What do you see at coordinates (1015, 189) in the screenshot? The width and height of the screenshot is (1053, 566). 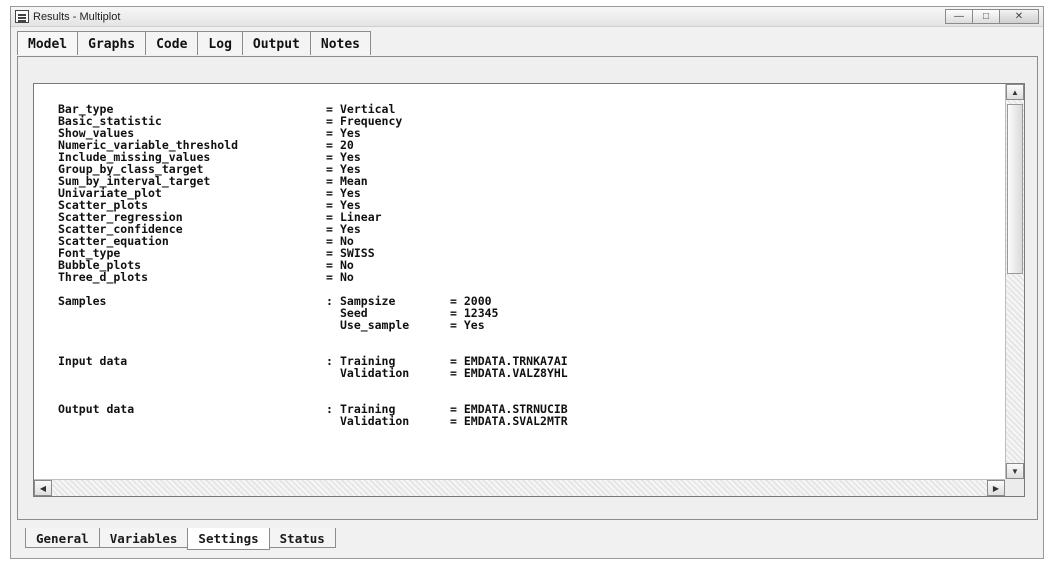 I see `vertical-scroll-thumb` at bounding box center [1015, 189].